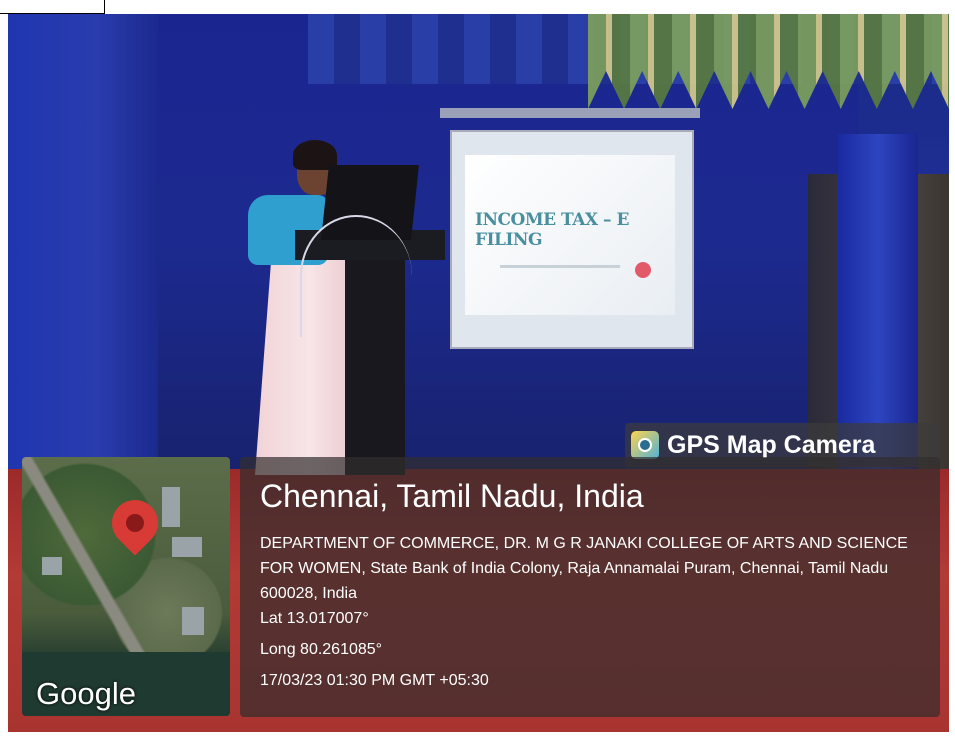 This screenshot has height=740, width=955. I want to click on slide-title: INCOME TAX – E FILING, so click(552, 230).